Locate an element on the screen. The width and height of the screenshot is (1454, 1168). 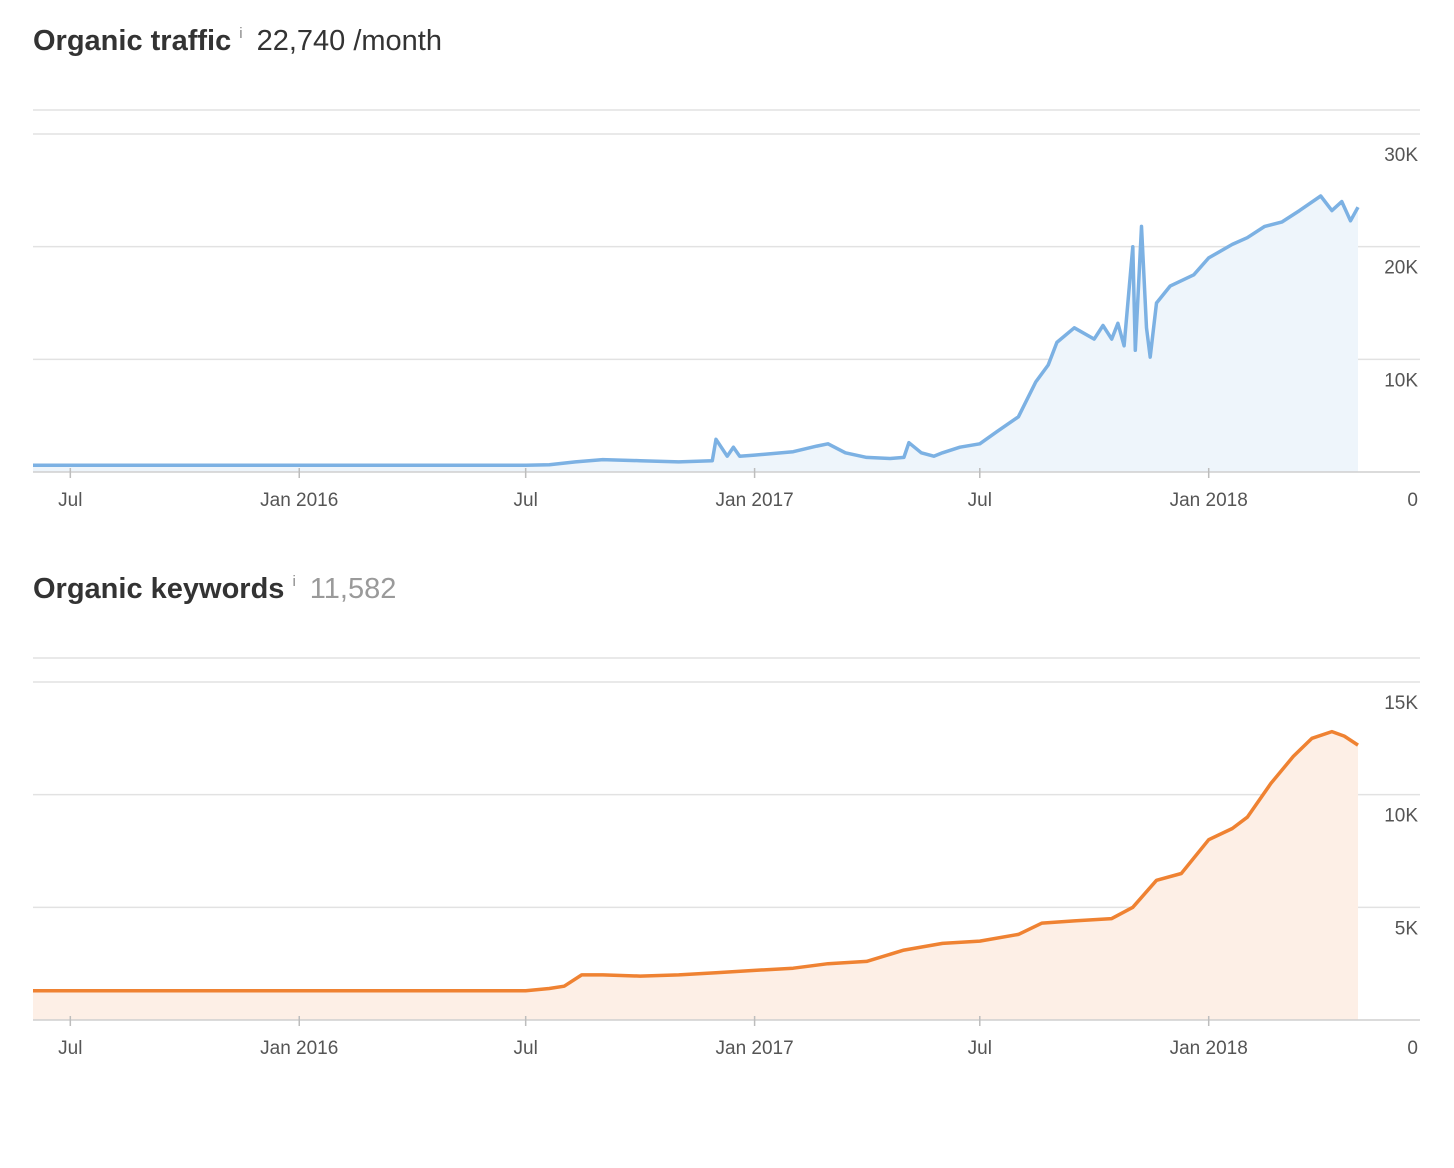
y-tick-label: 15K is located at coordinates (1401, 703).